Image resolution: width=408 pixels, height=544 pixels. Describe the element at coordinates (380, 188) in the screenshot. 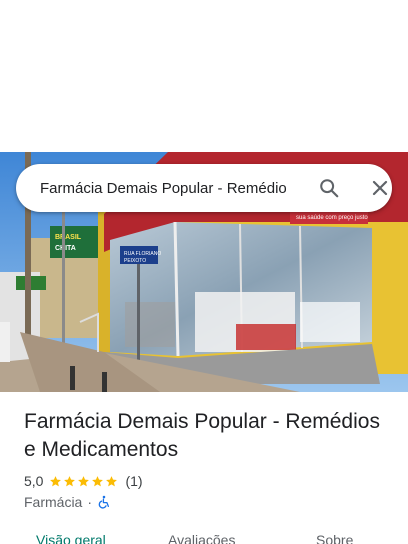

I see `close-icon` at that location.